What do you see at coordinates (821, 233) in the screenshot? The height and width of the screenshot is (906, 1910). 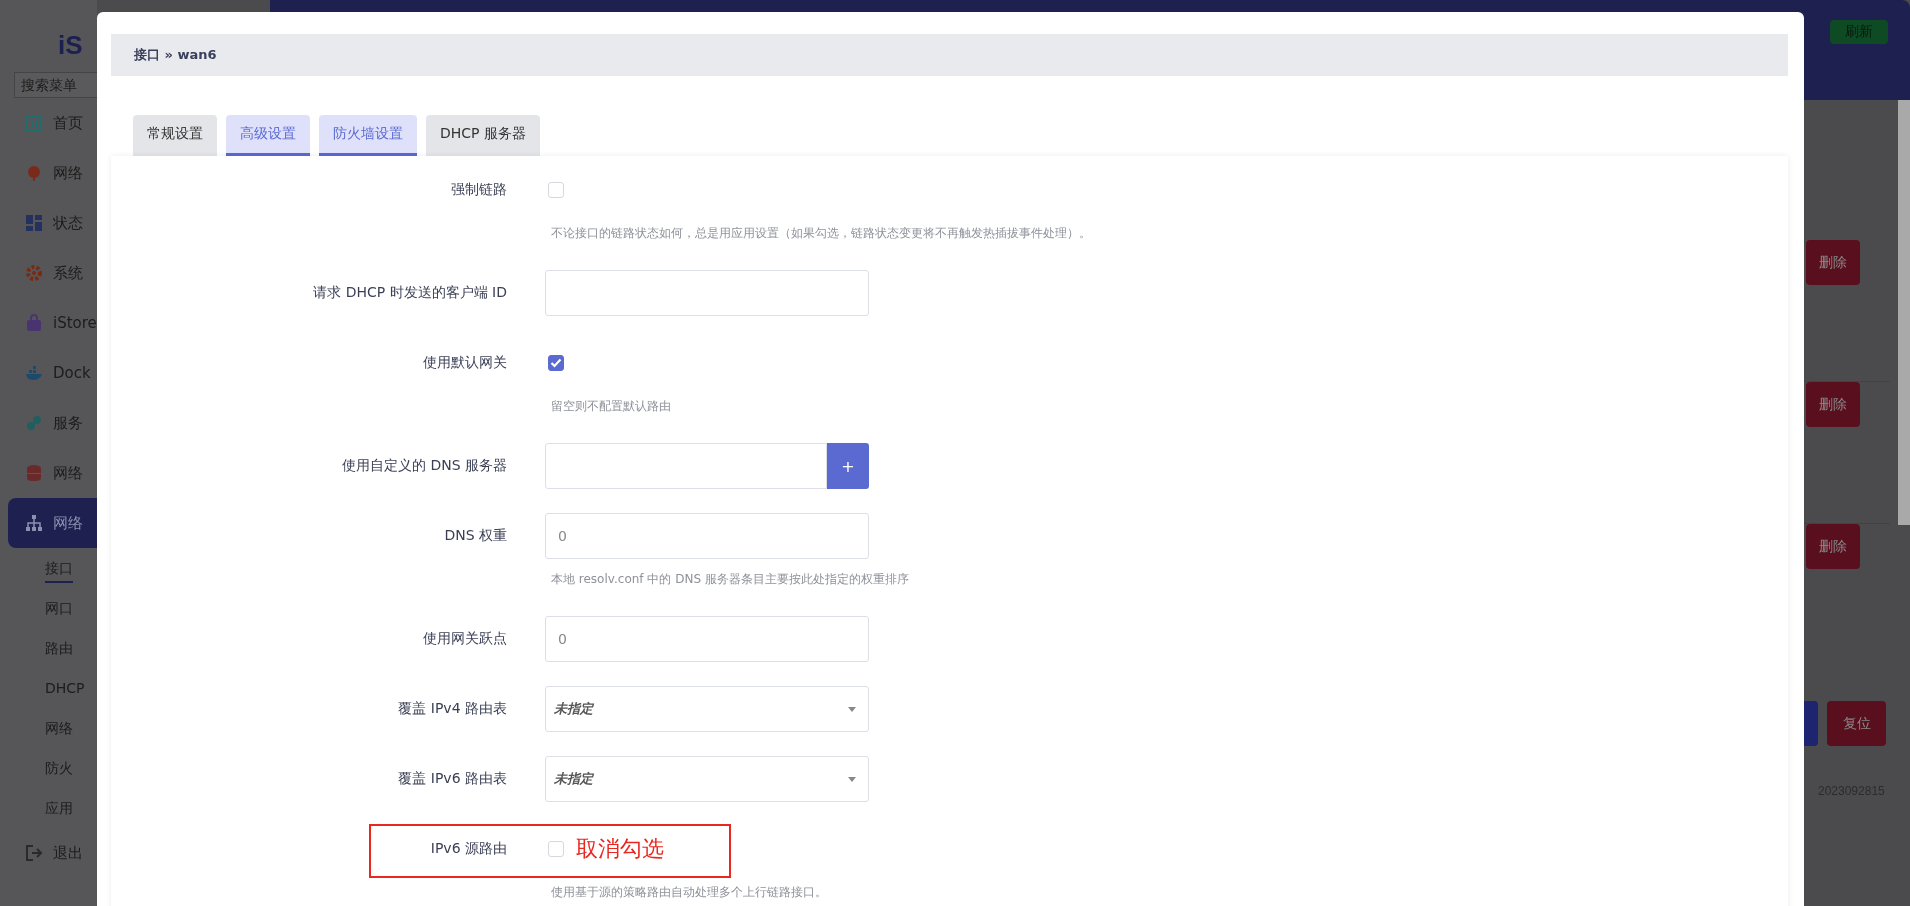 I see `hint-text: 不论接口的链路状态如何，总是用应用设置（如果勾选，链路状态变更将不再触发热插拔事件处理）。` at bounding box center [821, 233].